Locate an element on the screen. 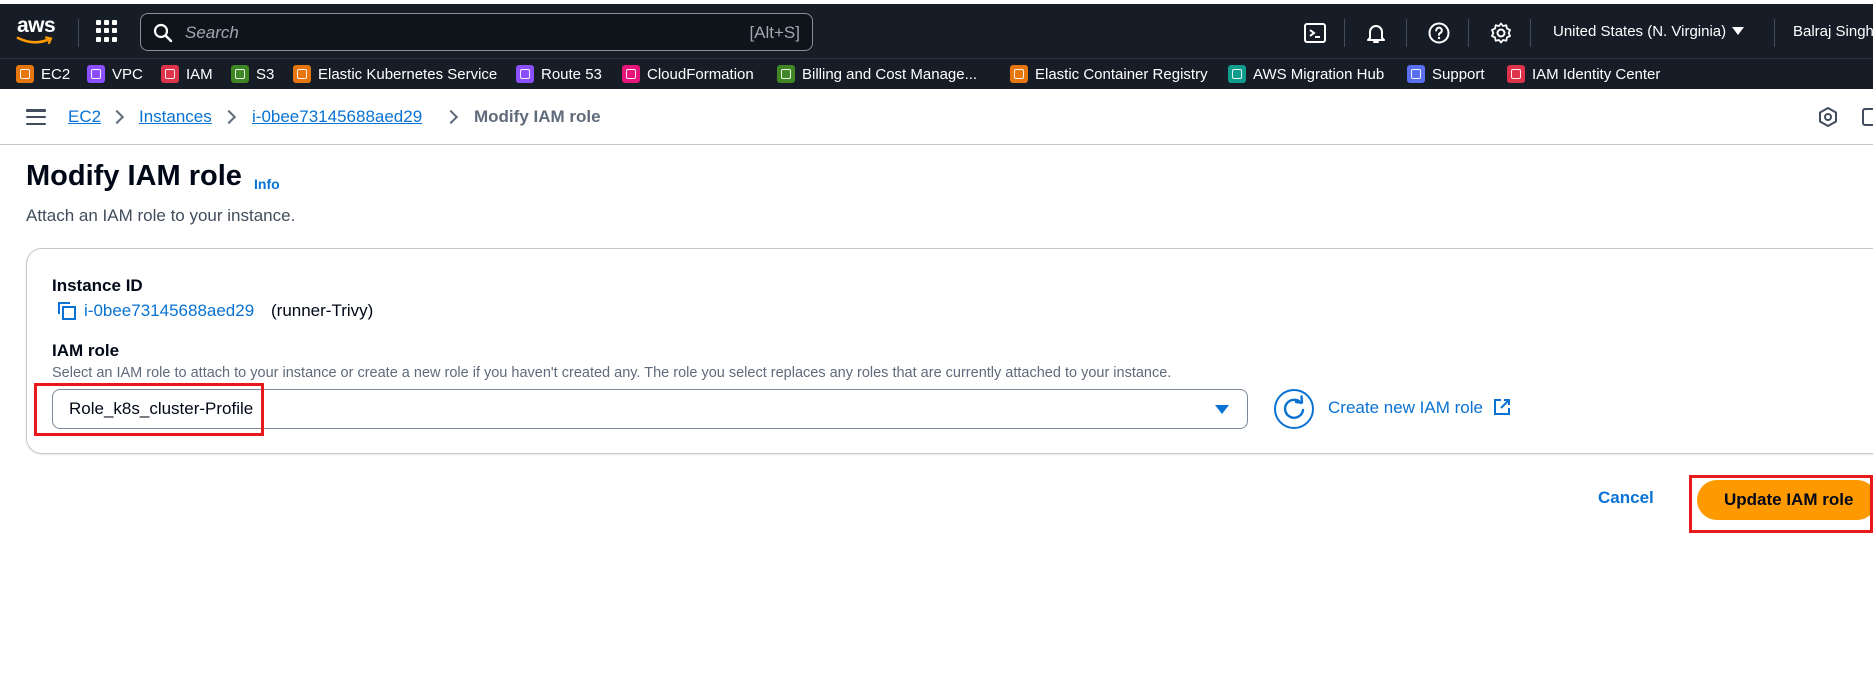  highlight-box-role-select is located at coordinates (149, 409).